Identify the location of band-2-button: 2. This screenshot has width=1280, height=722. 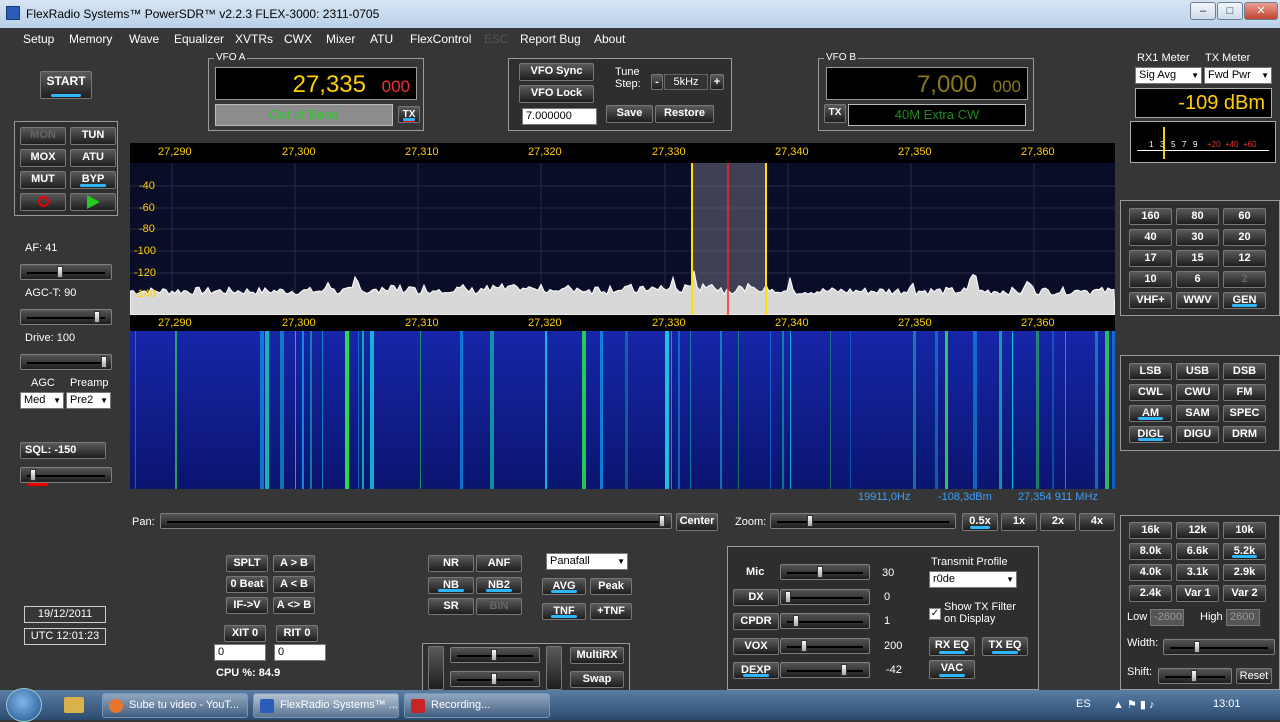
(1244, 279).